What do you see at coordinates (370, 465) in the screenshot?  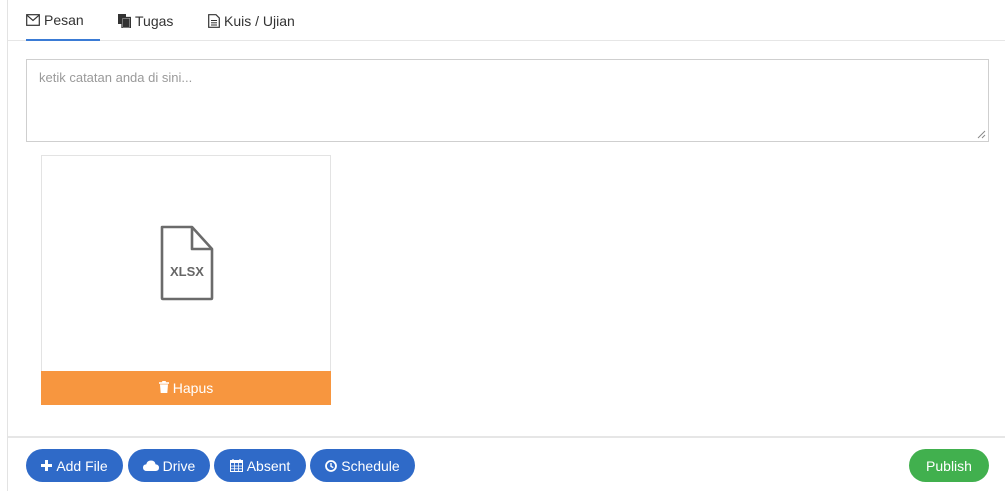 I see `schedule-label: Schedule` at bounding box center [370, 465].